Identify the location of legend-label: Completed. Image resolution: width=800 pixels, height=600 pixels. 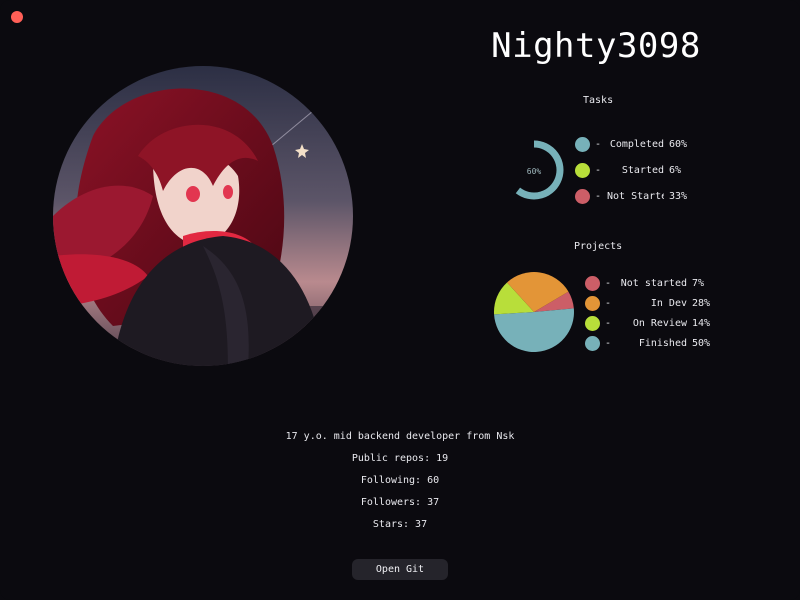
(636, 144).